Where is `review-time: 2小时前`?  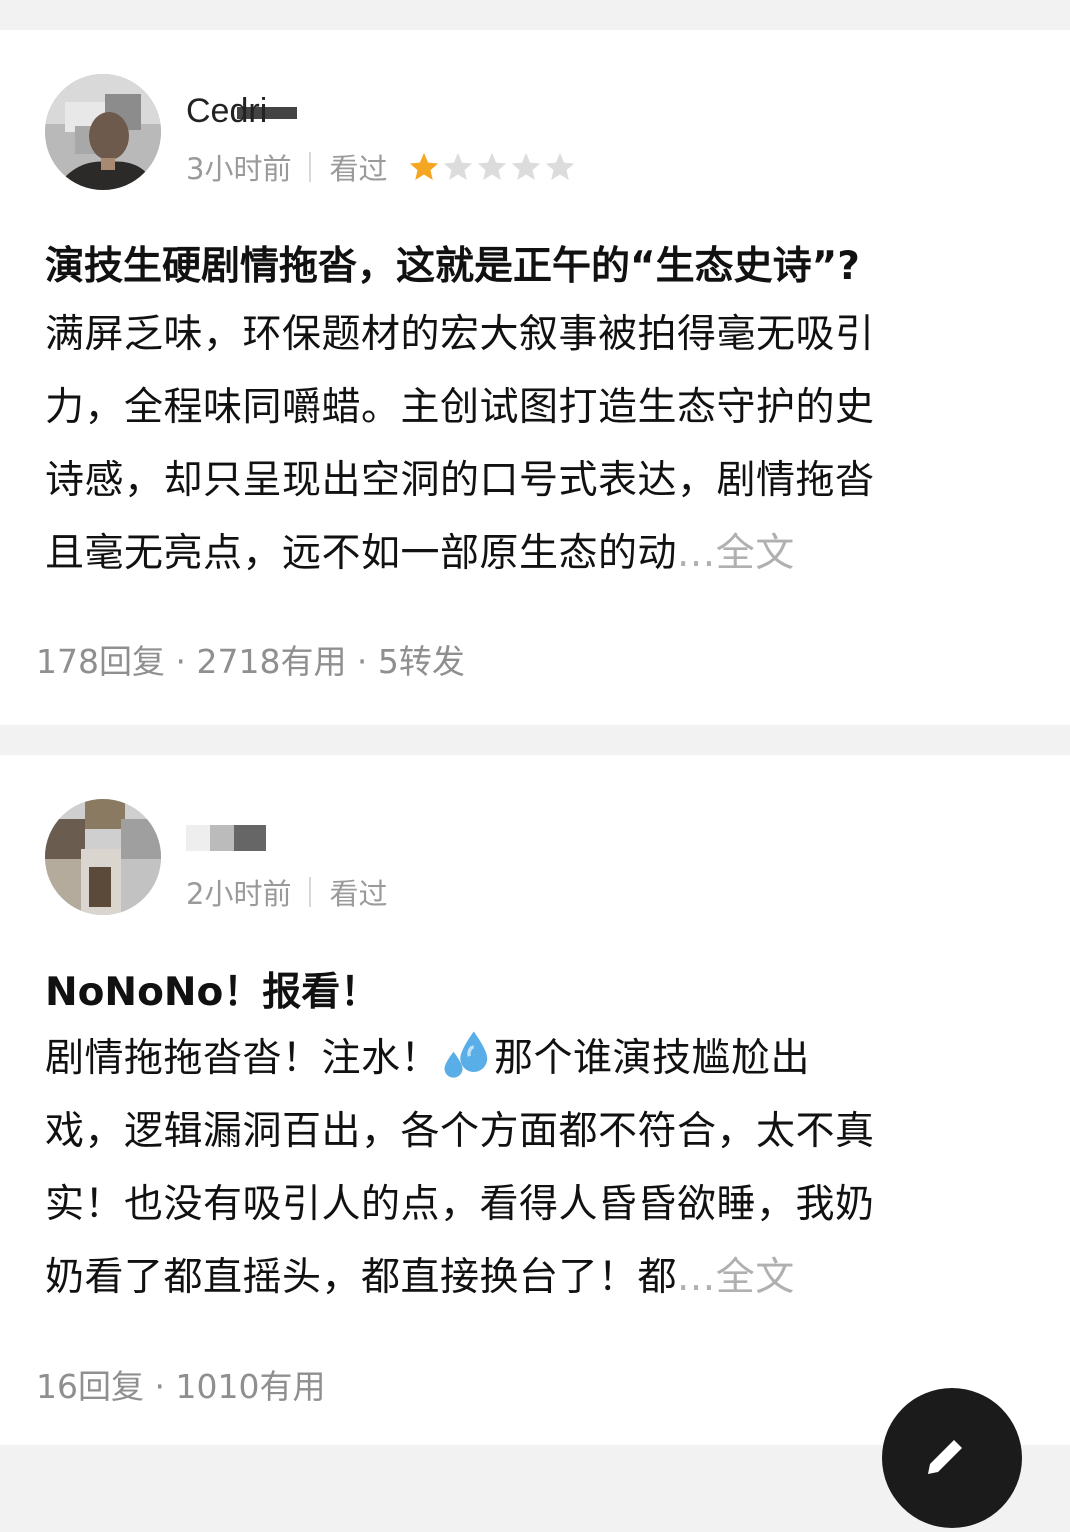 review-time: 2小时前 is located at coordinates (239, 894).